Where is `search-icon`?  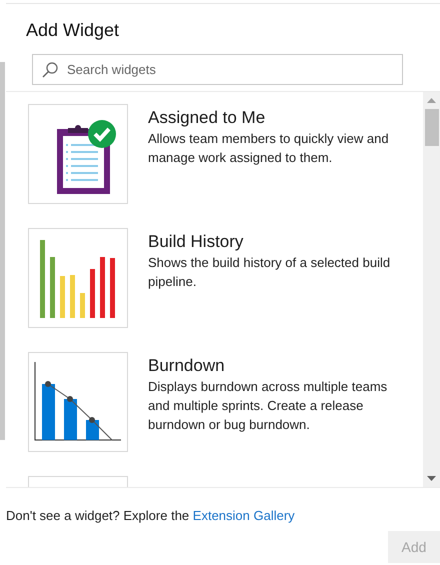
search-icon is located at coordinates (50, 70).